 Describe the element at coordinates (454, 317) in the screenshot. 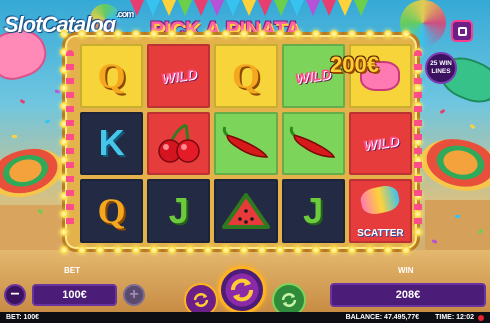

I see `status-time: TIME: 12:02` at that location.